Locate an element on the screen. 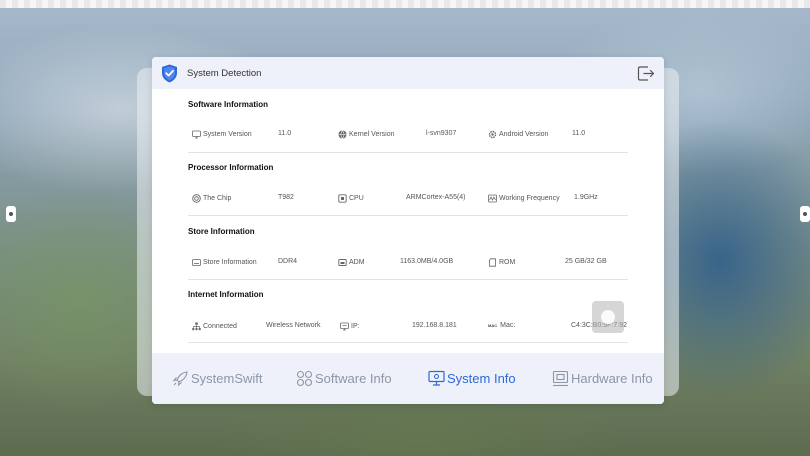  section-title-processor: Processor Information is located at coordinates (231, 167).